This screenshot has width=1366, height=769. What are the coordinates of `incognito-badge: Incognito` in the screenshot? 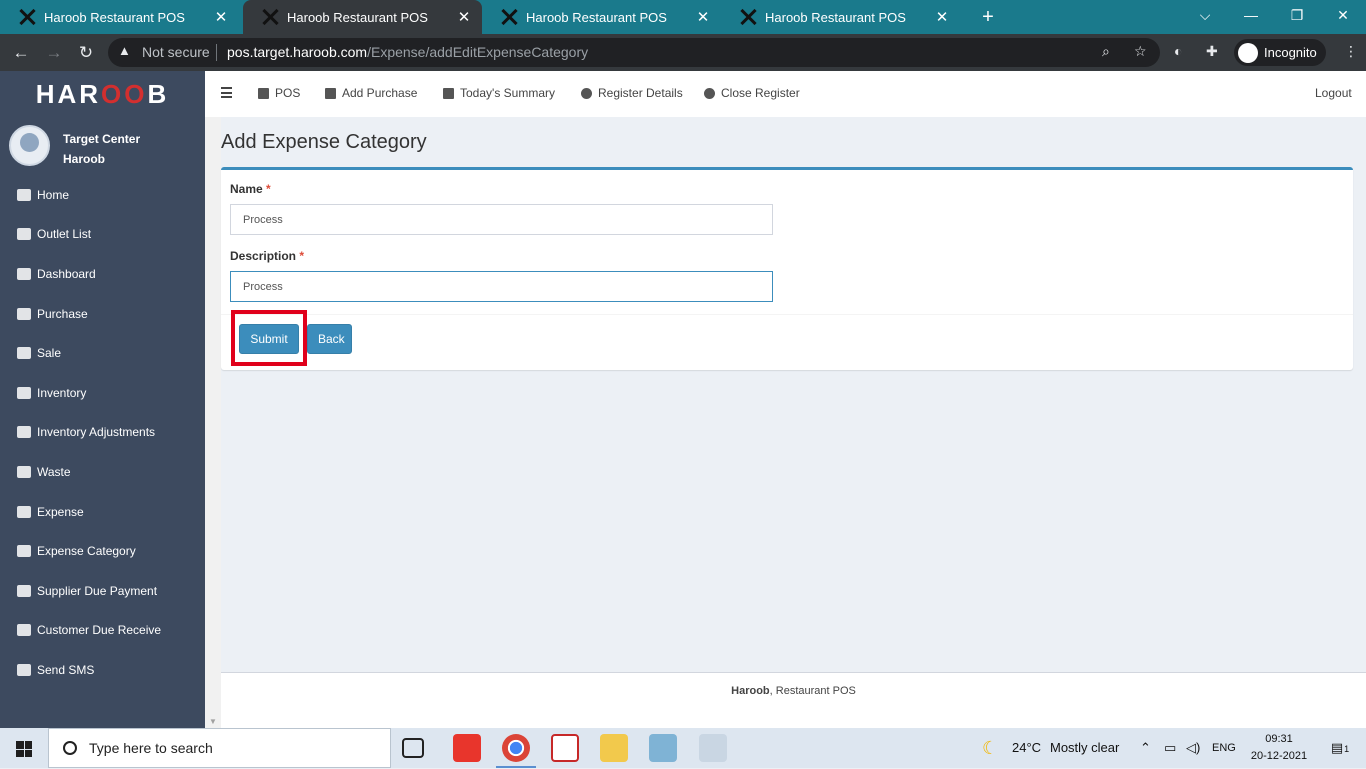 It's located at (1280, 52).